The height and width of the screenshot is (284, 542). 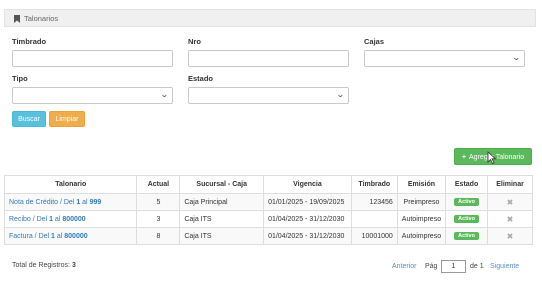 What do you see at coordinates (92, 95) in the screenshot?
I see `tipo-select: ⌄` at bounding box center [92, 95].